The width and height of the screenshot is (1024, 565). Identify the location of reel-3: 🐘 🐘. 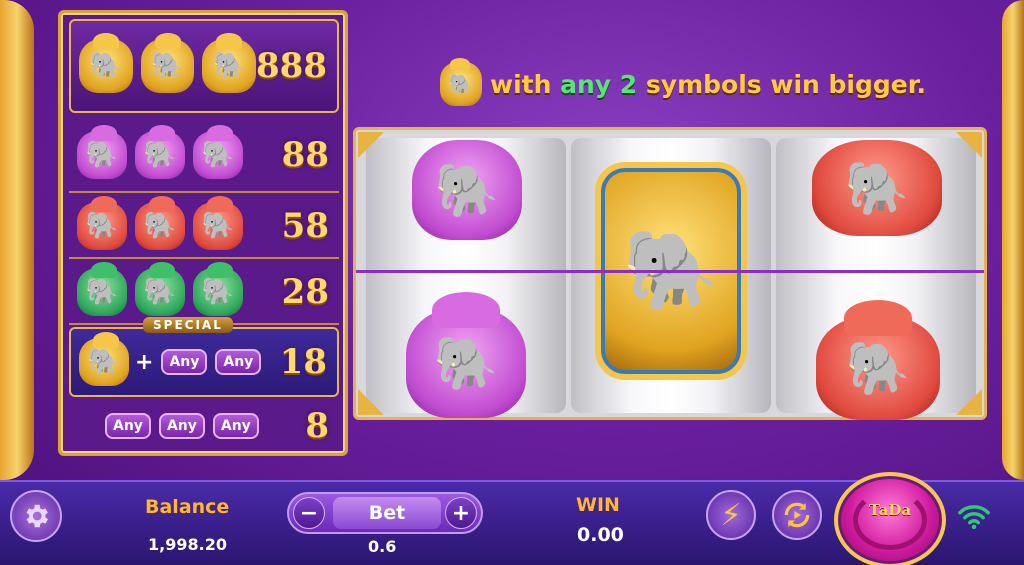
(876, 279).